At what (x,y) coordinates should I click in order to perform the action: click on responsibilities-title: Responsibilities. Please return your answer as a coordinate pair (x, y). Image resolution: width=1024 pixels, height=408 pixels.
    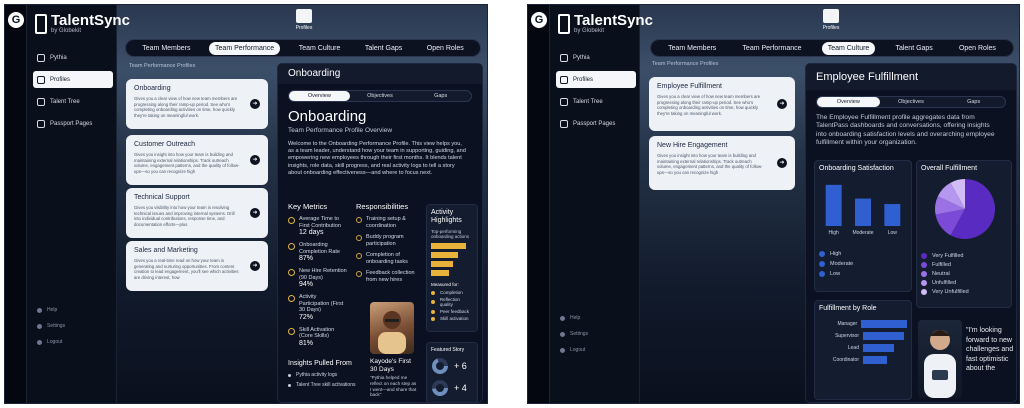
    Looking at the image, I should click on (382, 206).